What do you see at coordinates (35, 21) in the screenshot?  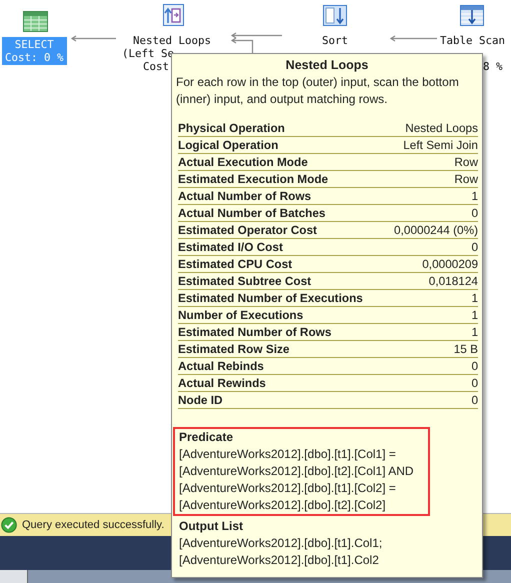 I see `table-grid-icon` at bounding box center [35, 21].